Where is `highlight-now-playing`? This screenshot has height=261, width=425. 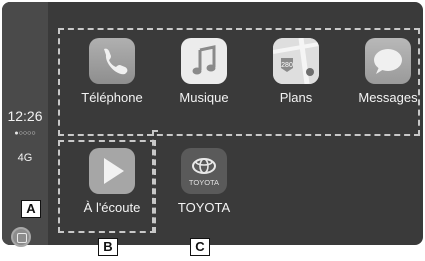 highlight-now-playing is located at coordinates (107, 186).